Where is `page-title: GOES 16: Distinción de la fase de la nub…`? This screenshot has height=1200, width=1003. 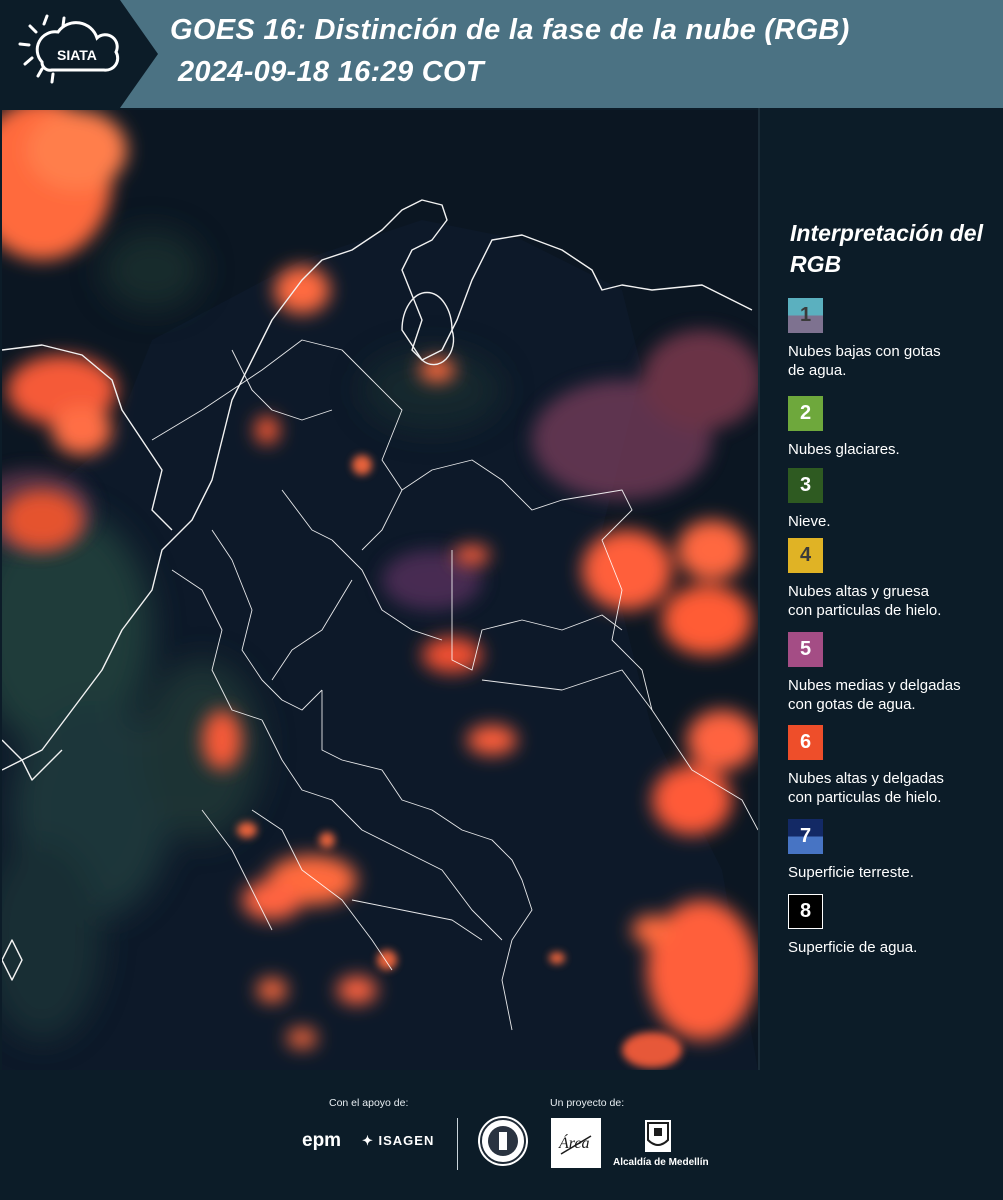
page-title: GOES 16: Distinción de la fase de la nub… is located at coordinates (510, 30).